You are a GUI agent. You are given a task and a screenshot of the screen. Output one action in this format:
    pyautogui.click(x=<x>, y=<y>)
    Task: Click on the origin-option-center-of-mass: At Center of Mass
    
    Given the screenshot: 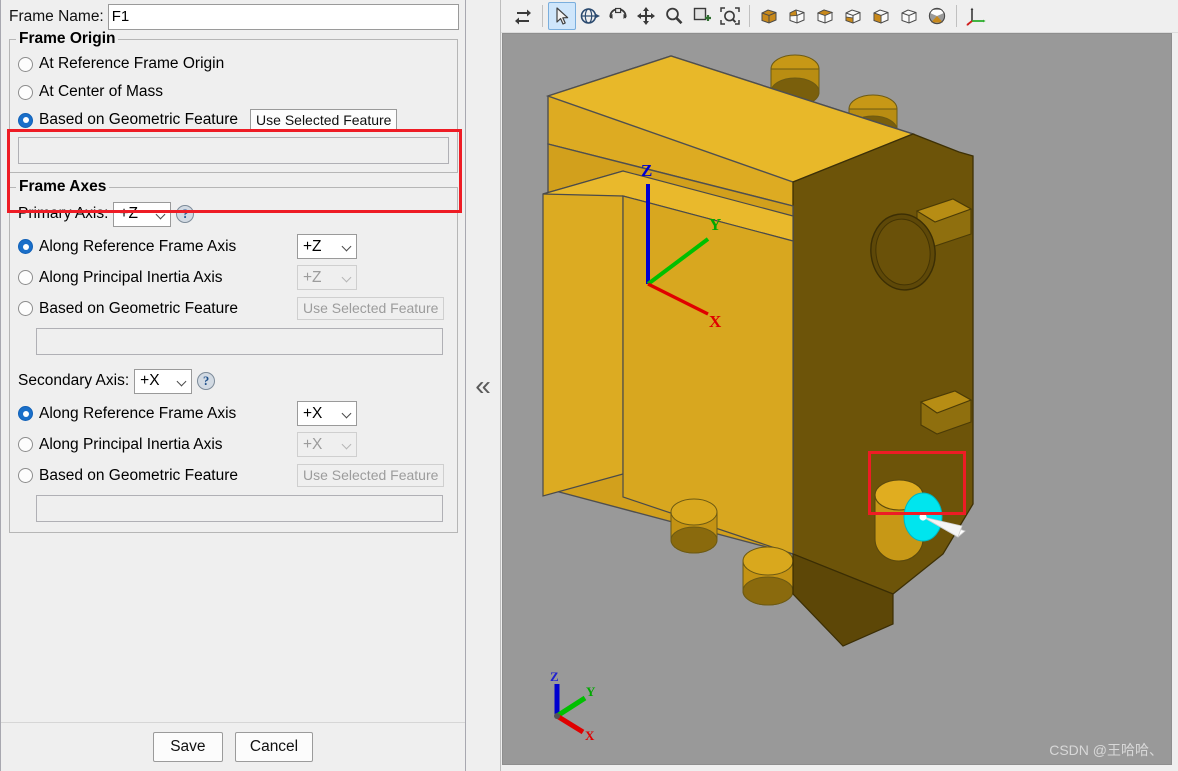 What is the action you would take?
    pyautogui.click(x=233, y=92)
    